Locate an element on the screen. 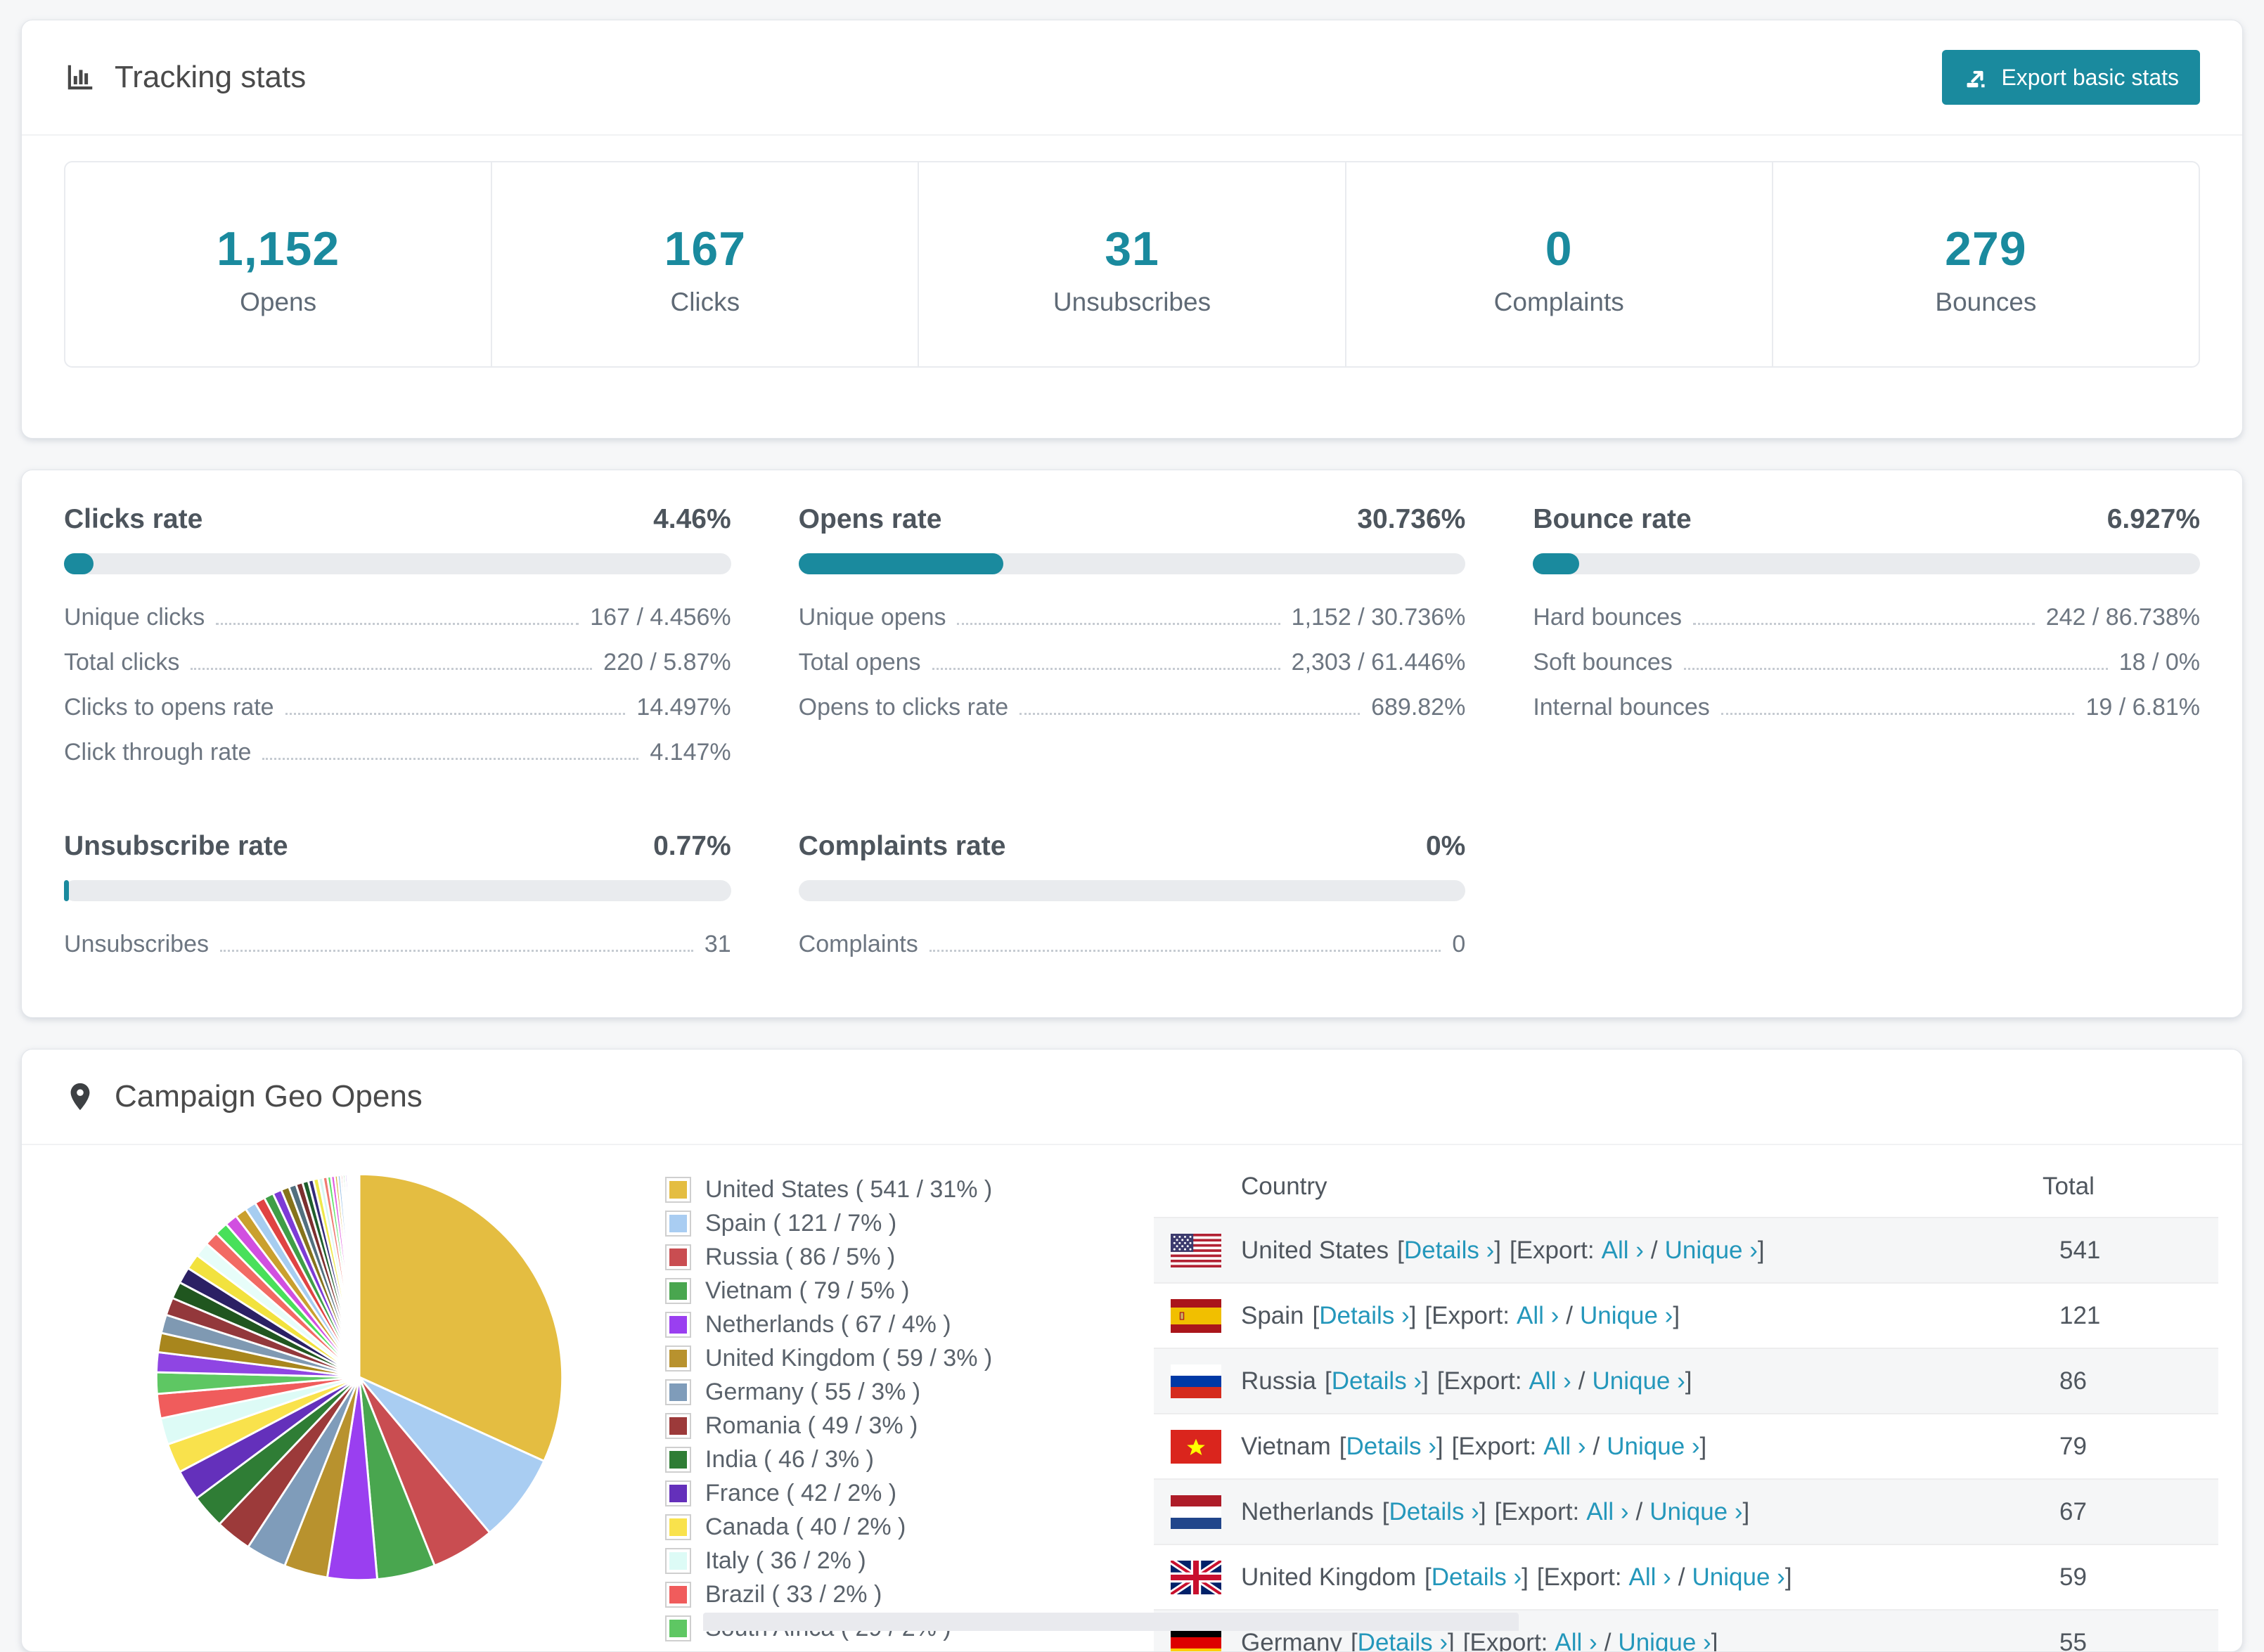 This screenshot has height=1652, width=2264. rate-row-value: 2,303 / 61.446% is located at coordinates (1379, 662).